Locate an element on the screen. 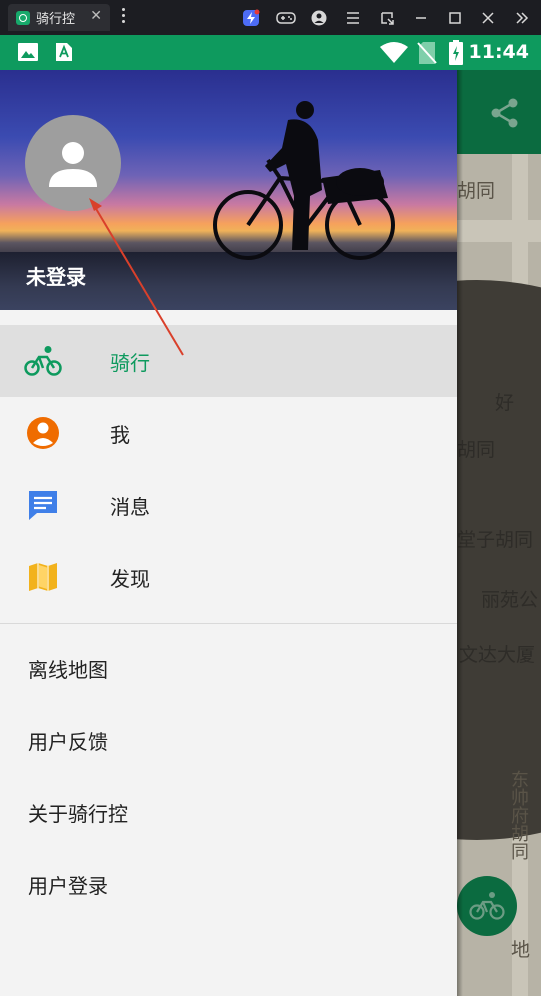 This screenshot has height=996, width=541. more-vert-icon is located at coordinates (124, 17).